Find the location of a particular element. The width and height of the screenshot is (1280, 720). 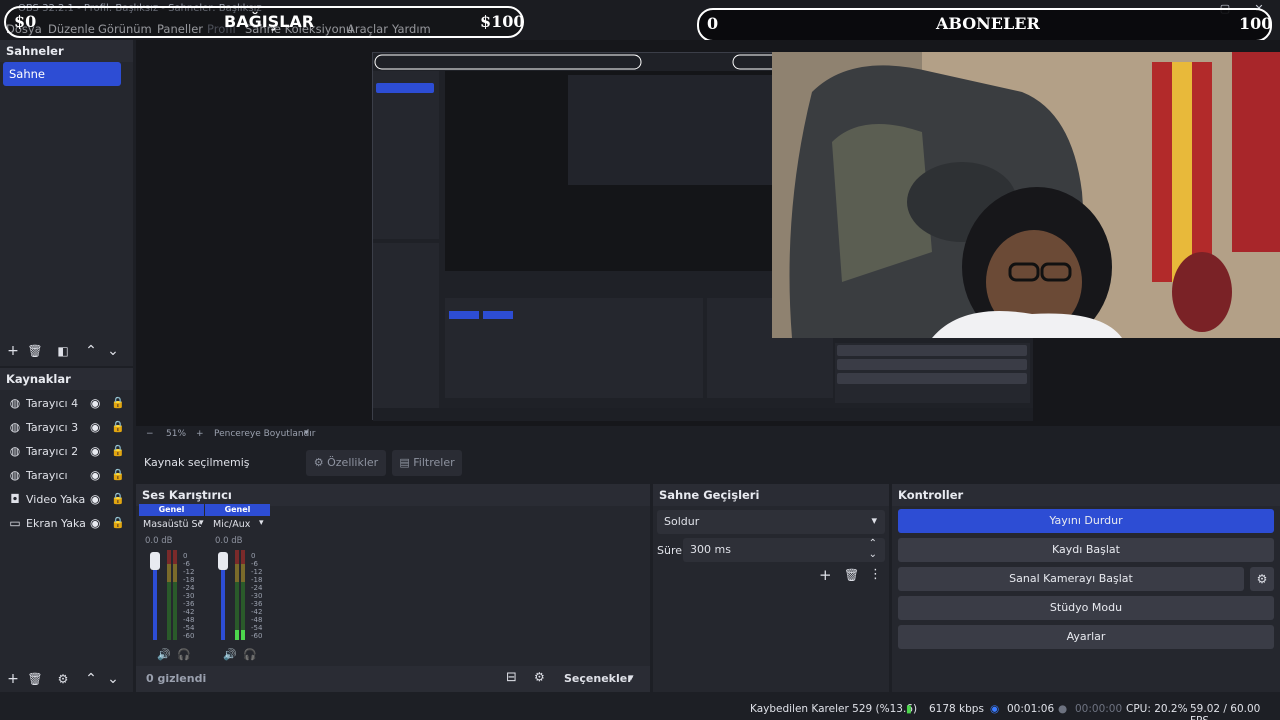

zoom-out-icon: − is located at coordinates (150, 434).